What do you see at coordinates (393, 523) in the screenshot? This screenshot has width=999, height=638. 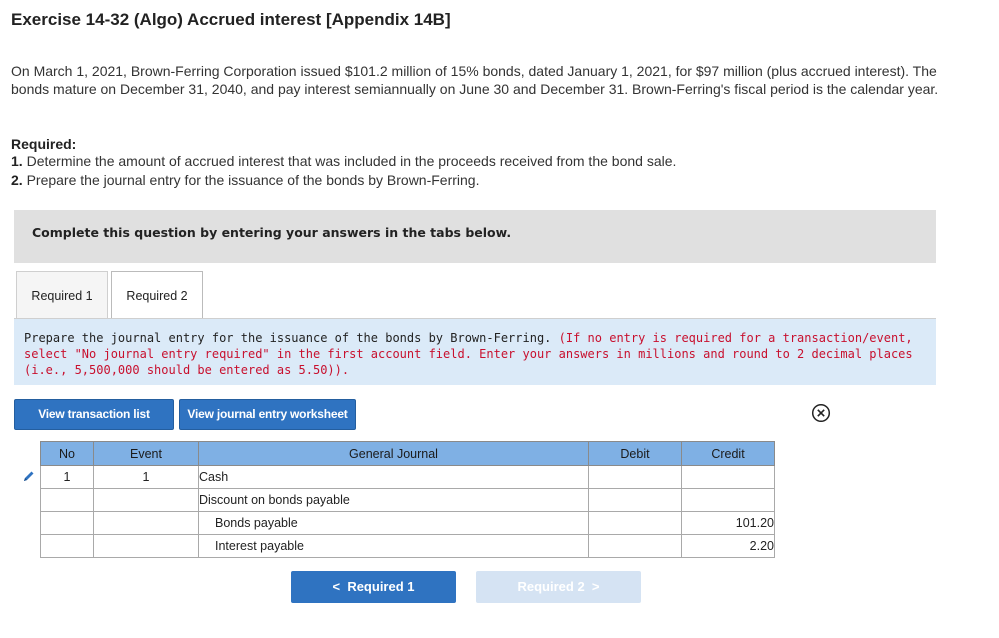 I see `account-cell: Bonds payable` at bounding box center [393, 523].